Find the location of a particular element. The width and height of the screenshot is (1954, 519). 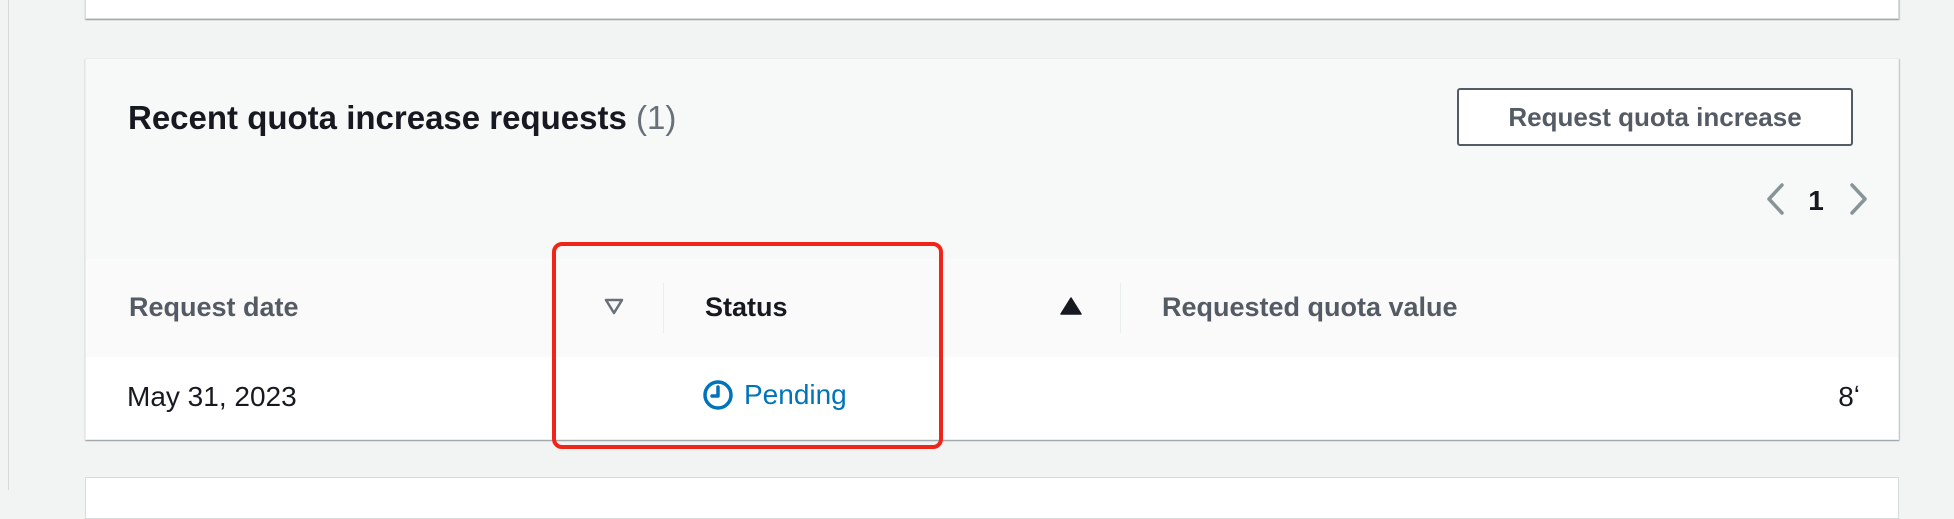

column-header-requested-quota-value: Requested quota value is located at coordinates (1310, 307).